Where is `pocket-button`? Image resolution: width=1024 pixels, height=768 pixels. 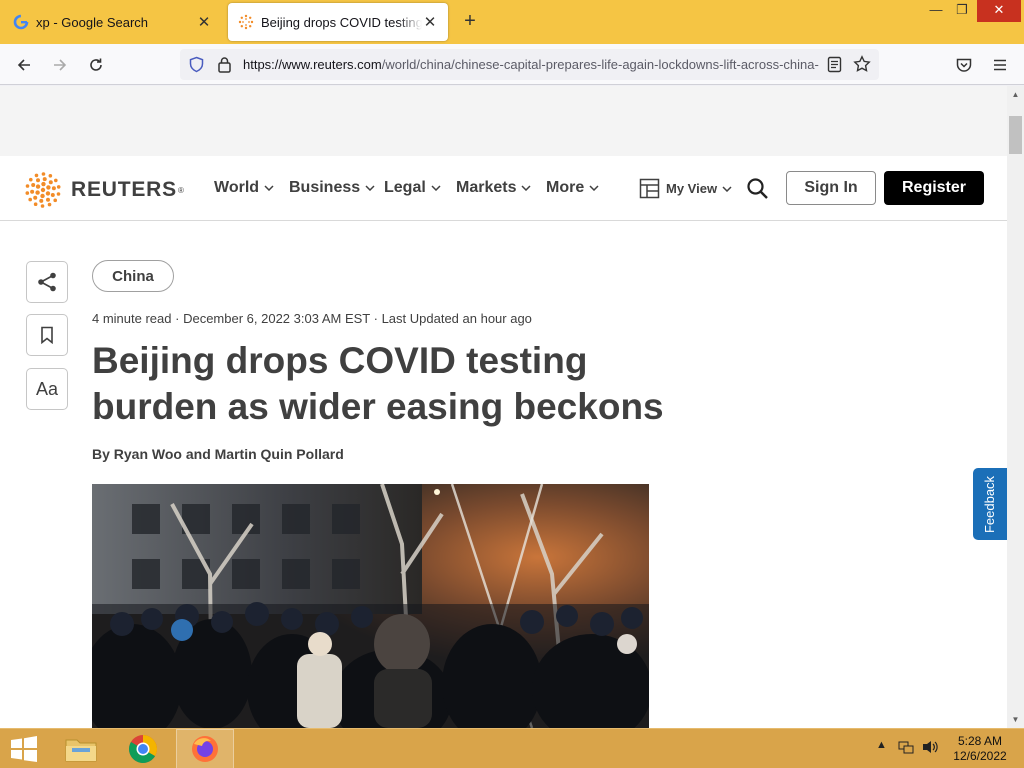
pocket-button is located at coordinates (964, 65).